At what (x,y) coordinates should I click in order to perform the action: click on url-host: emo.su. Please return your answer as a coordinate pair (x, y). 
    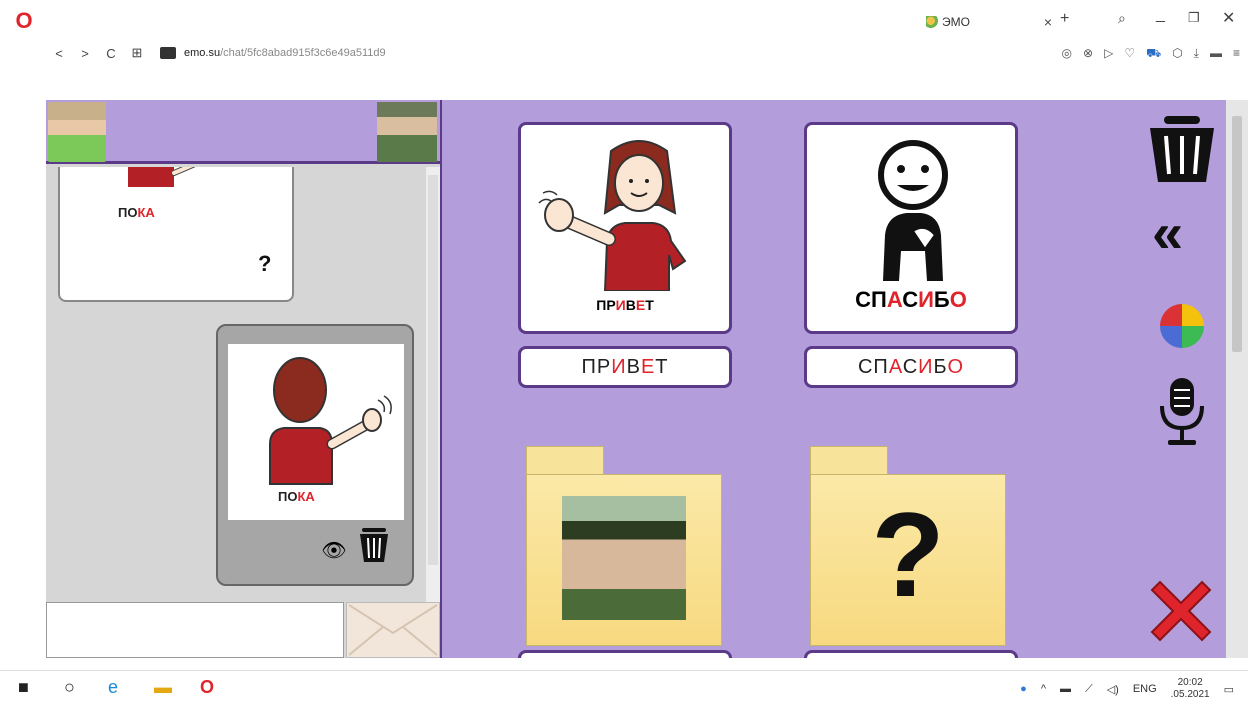
    Looking at the image, I should click on (202, 53).